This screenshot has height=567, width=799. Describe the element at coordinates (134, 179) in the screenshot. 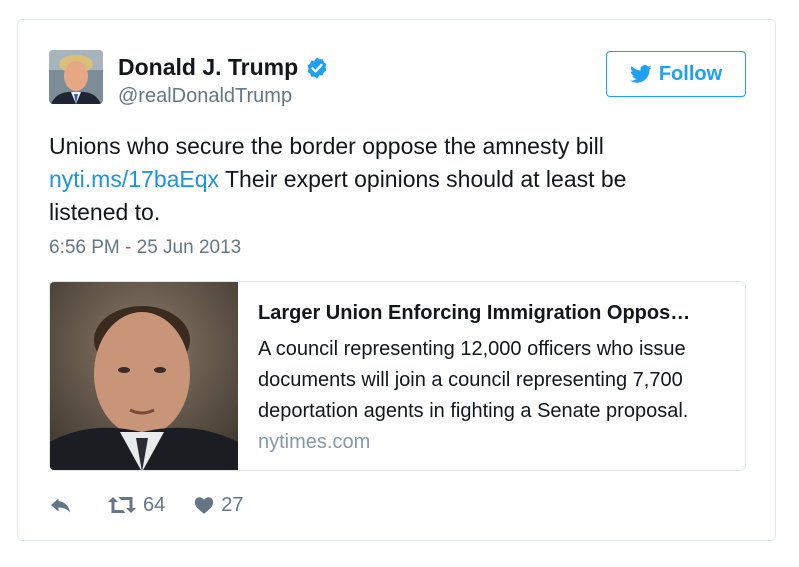

I see `tweet-link: nyti.ms/17baEqx` at that location.